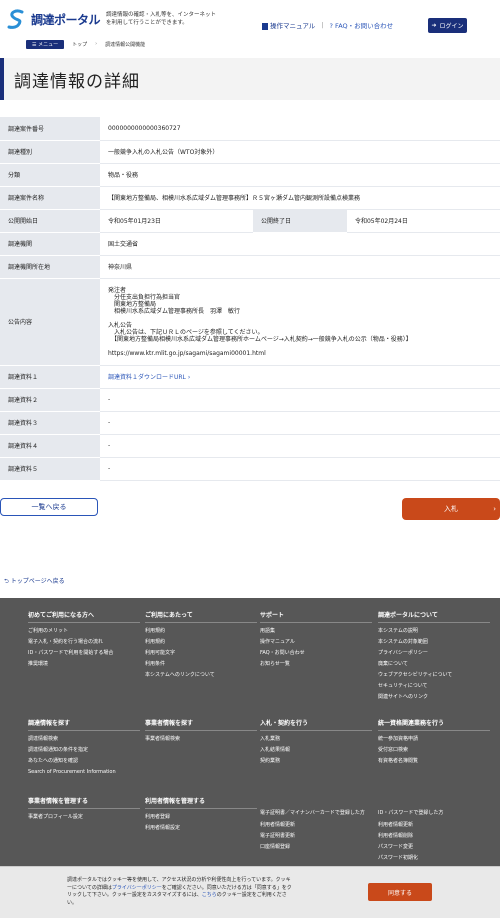  What do you see at coordinates (79, 44) in the screenshot?
I see `breadcrumb-top: トップ` at bounding box center [79, 44].